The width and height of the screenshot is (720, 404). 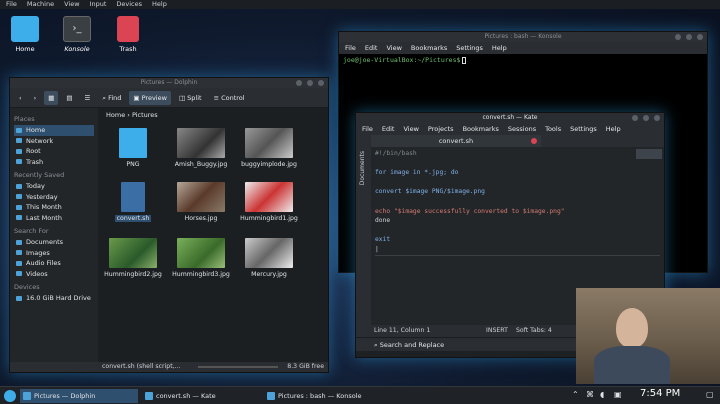 What do you see at coordinates (497, 331) in the screenshot?
I see `input-mode: INSERT` at bounding box center [497, 331].